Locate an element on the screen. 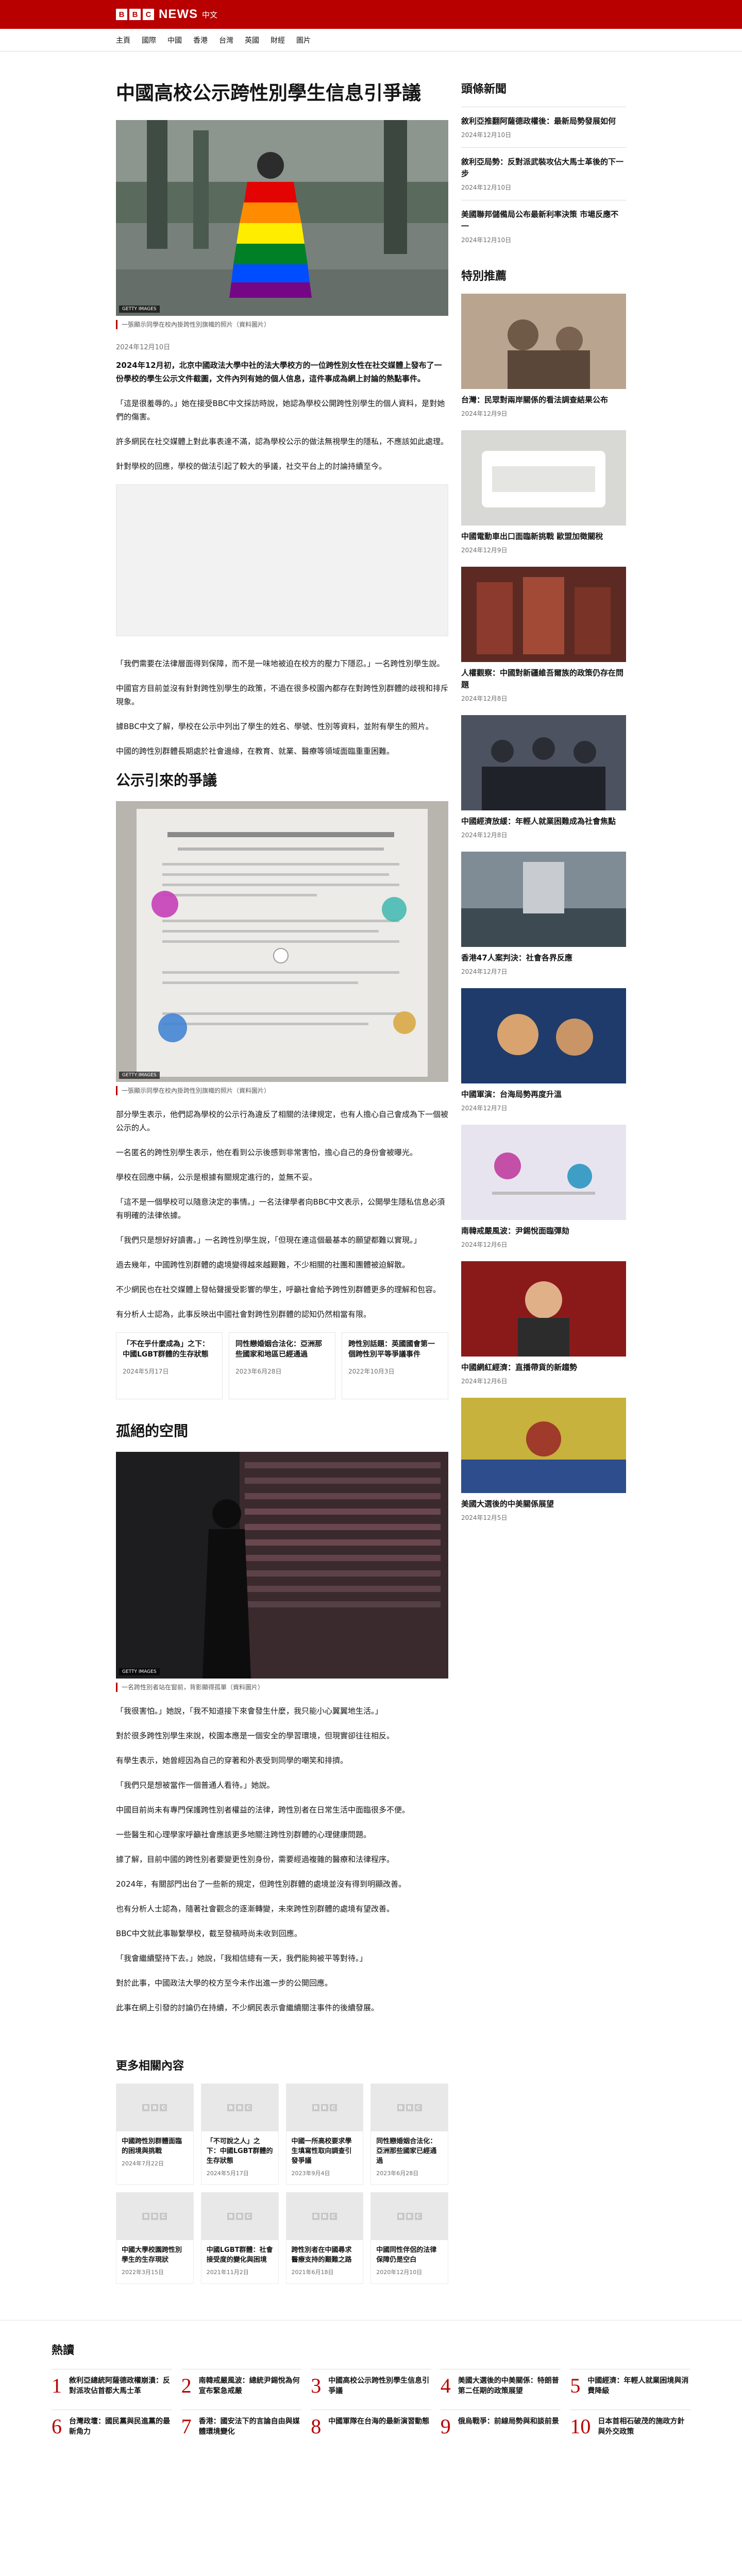 Image resolution: width=742 pixels, height=2576 pixels. featured-title: 中國網紅經濟：直播帶貨的新趨勢 is located at coordinates (519, 1367).